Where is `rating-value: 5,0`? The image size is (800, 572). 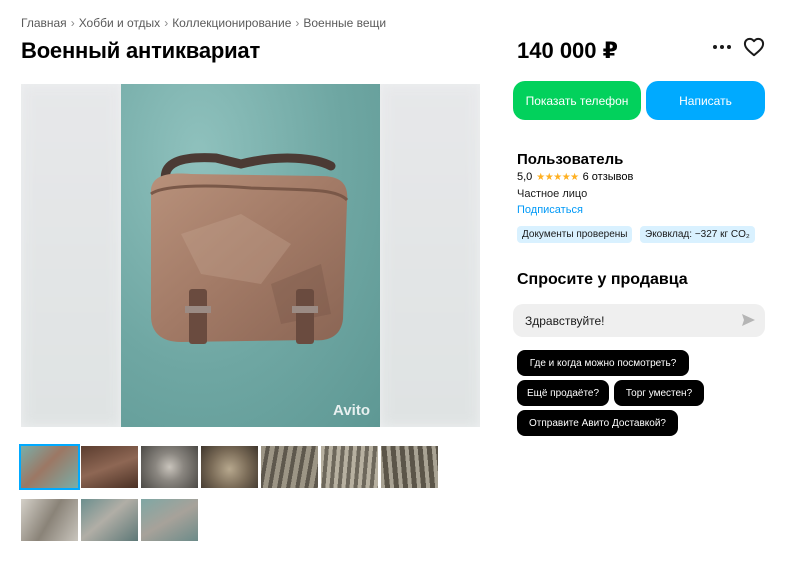
rating-value: 5,0 is located at coordinates (525, 177).